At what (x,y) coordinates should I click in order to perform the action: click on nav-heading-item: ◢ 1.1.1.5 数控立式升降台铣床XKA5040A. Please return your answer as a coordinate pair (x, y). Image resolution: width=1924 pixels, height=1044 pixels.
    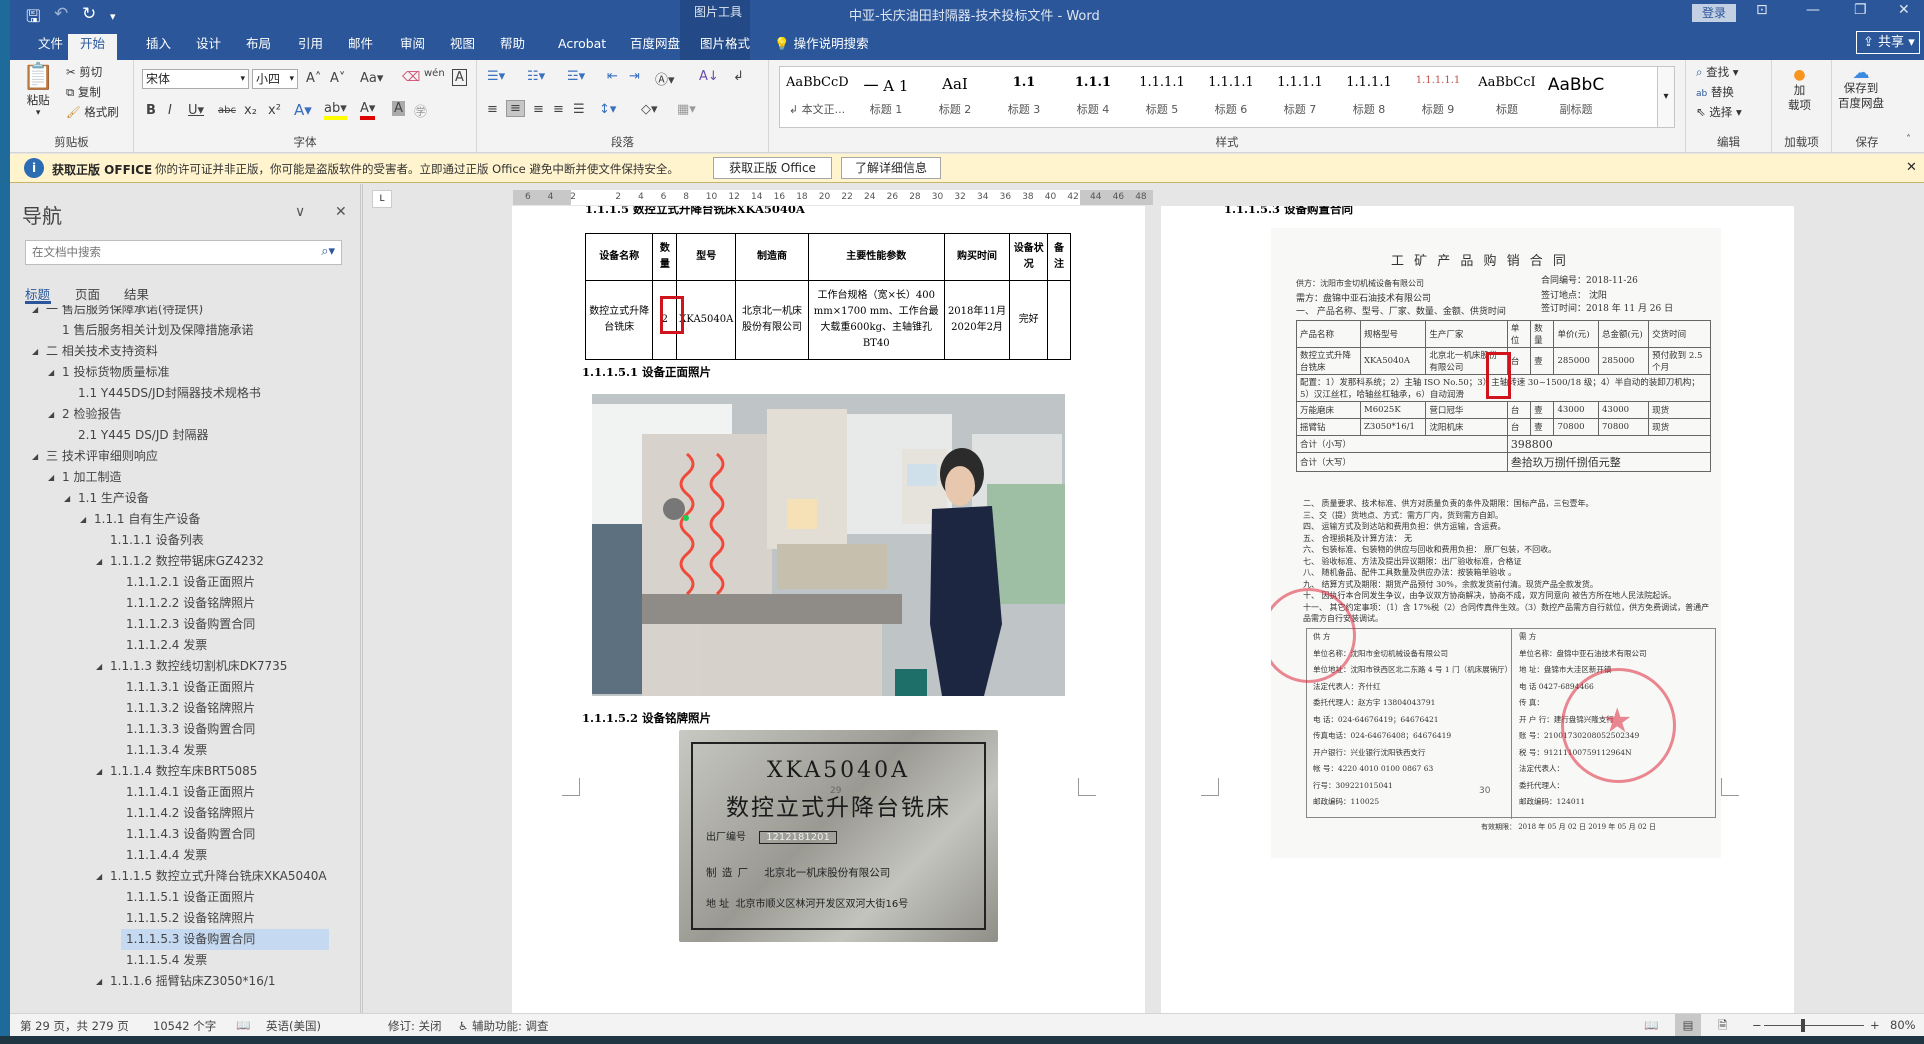
    Looking at the image, I should click on (185, 876).